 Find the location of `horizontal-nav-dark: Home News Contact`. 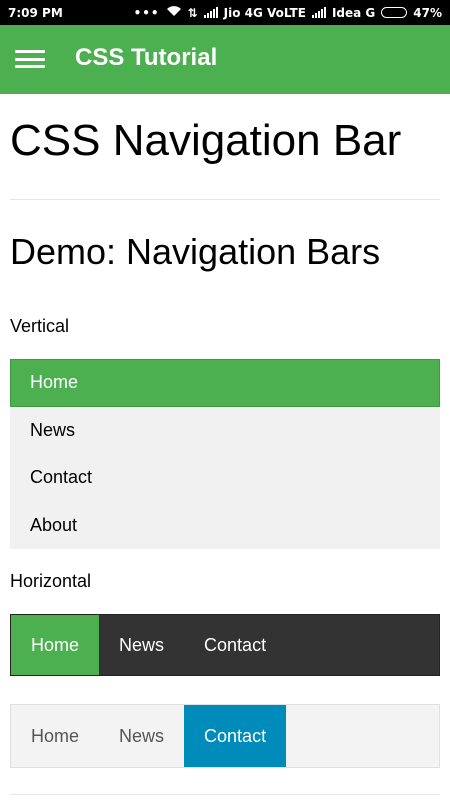

horizontal-nav-dark: Home News Contact is located at coordinates (225, 645).